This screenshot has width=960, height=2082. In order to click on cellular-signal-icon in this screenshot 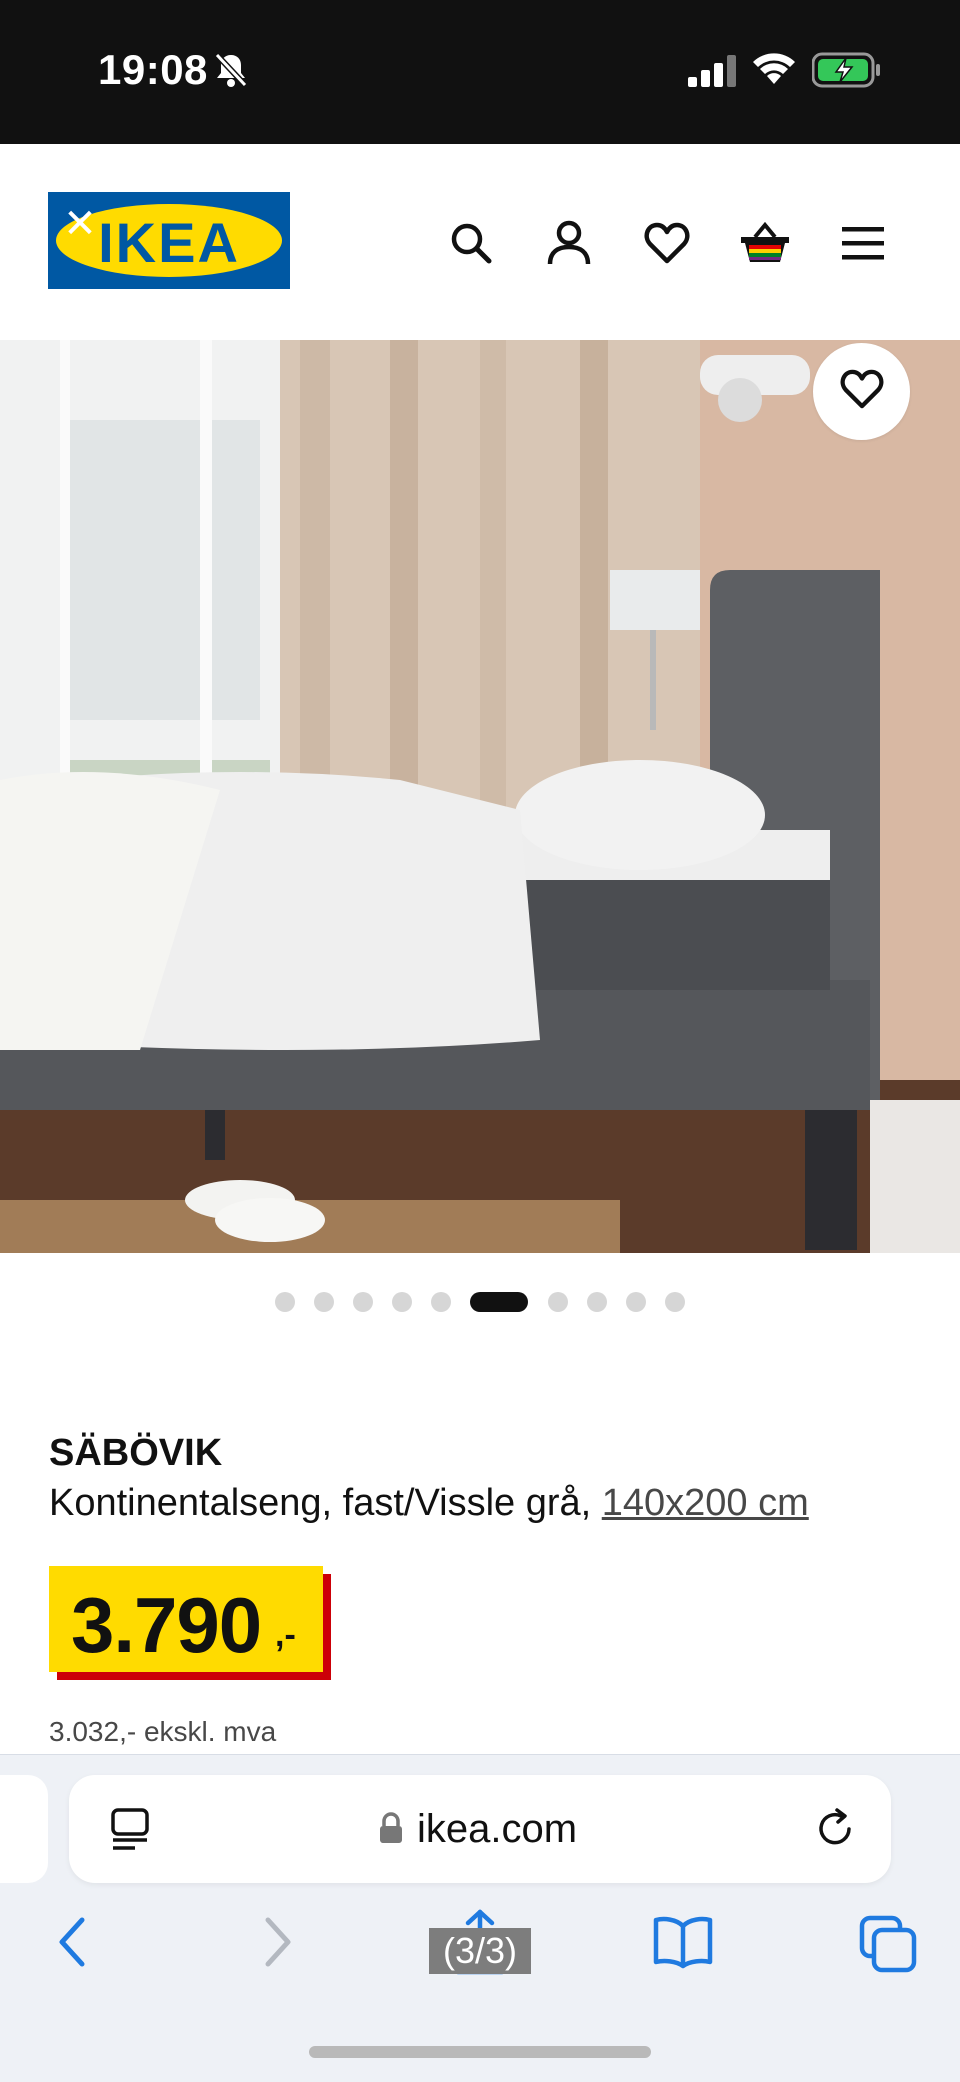, I will do `click(712, 73)`.